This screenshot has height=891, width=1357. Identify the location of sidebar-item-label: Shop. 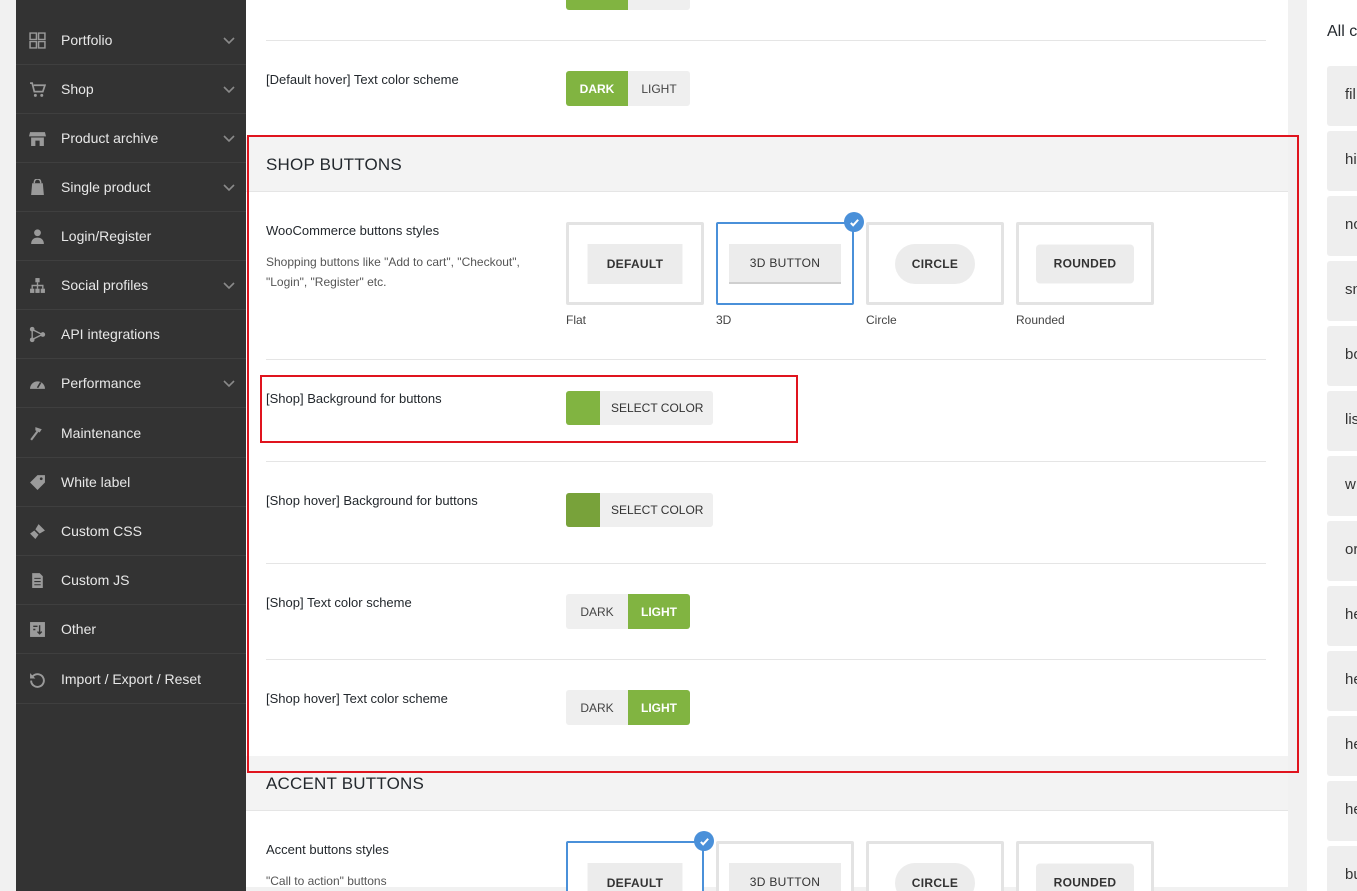
(77, 89).